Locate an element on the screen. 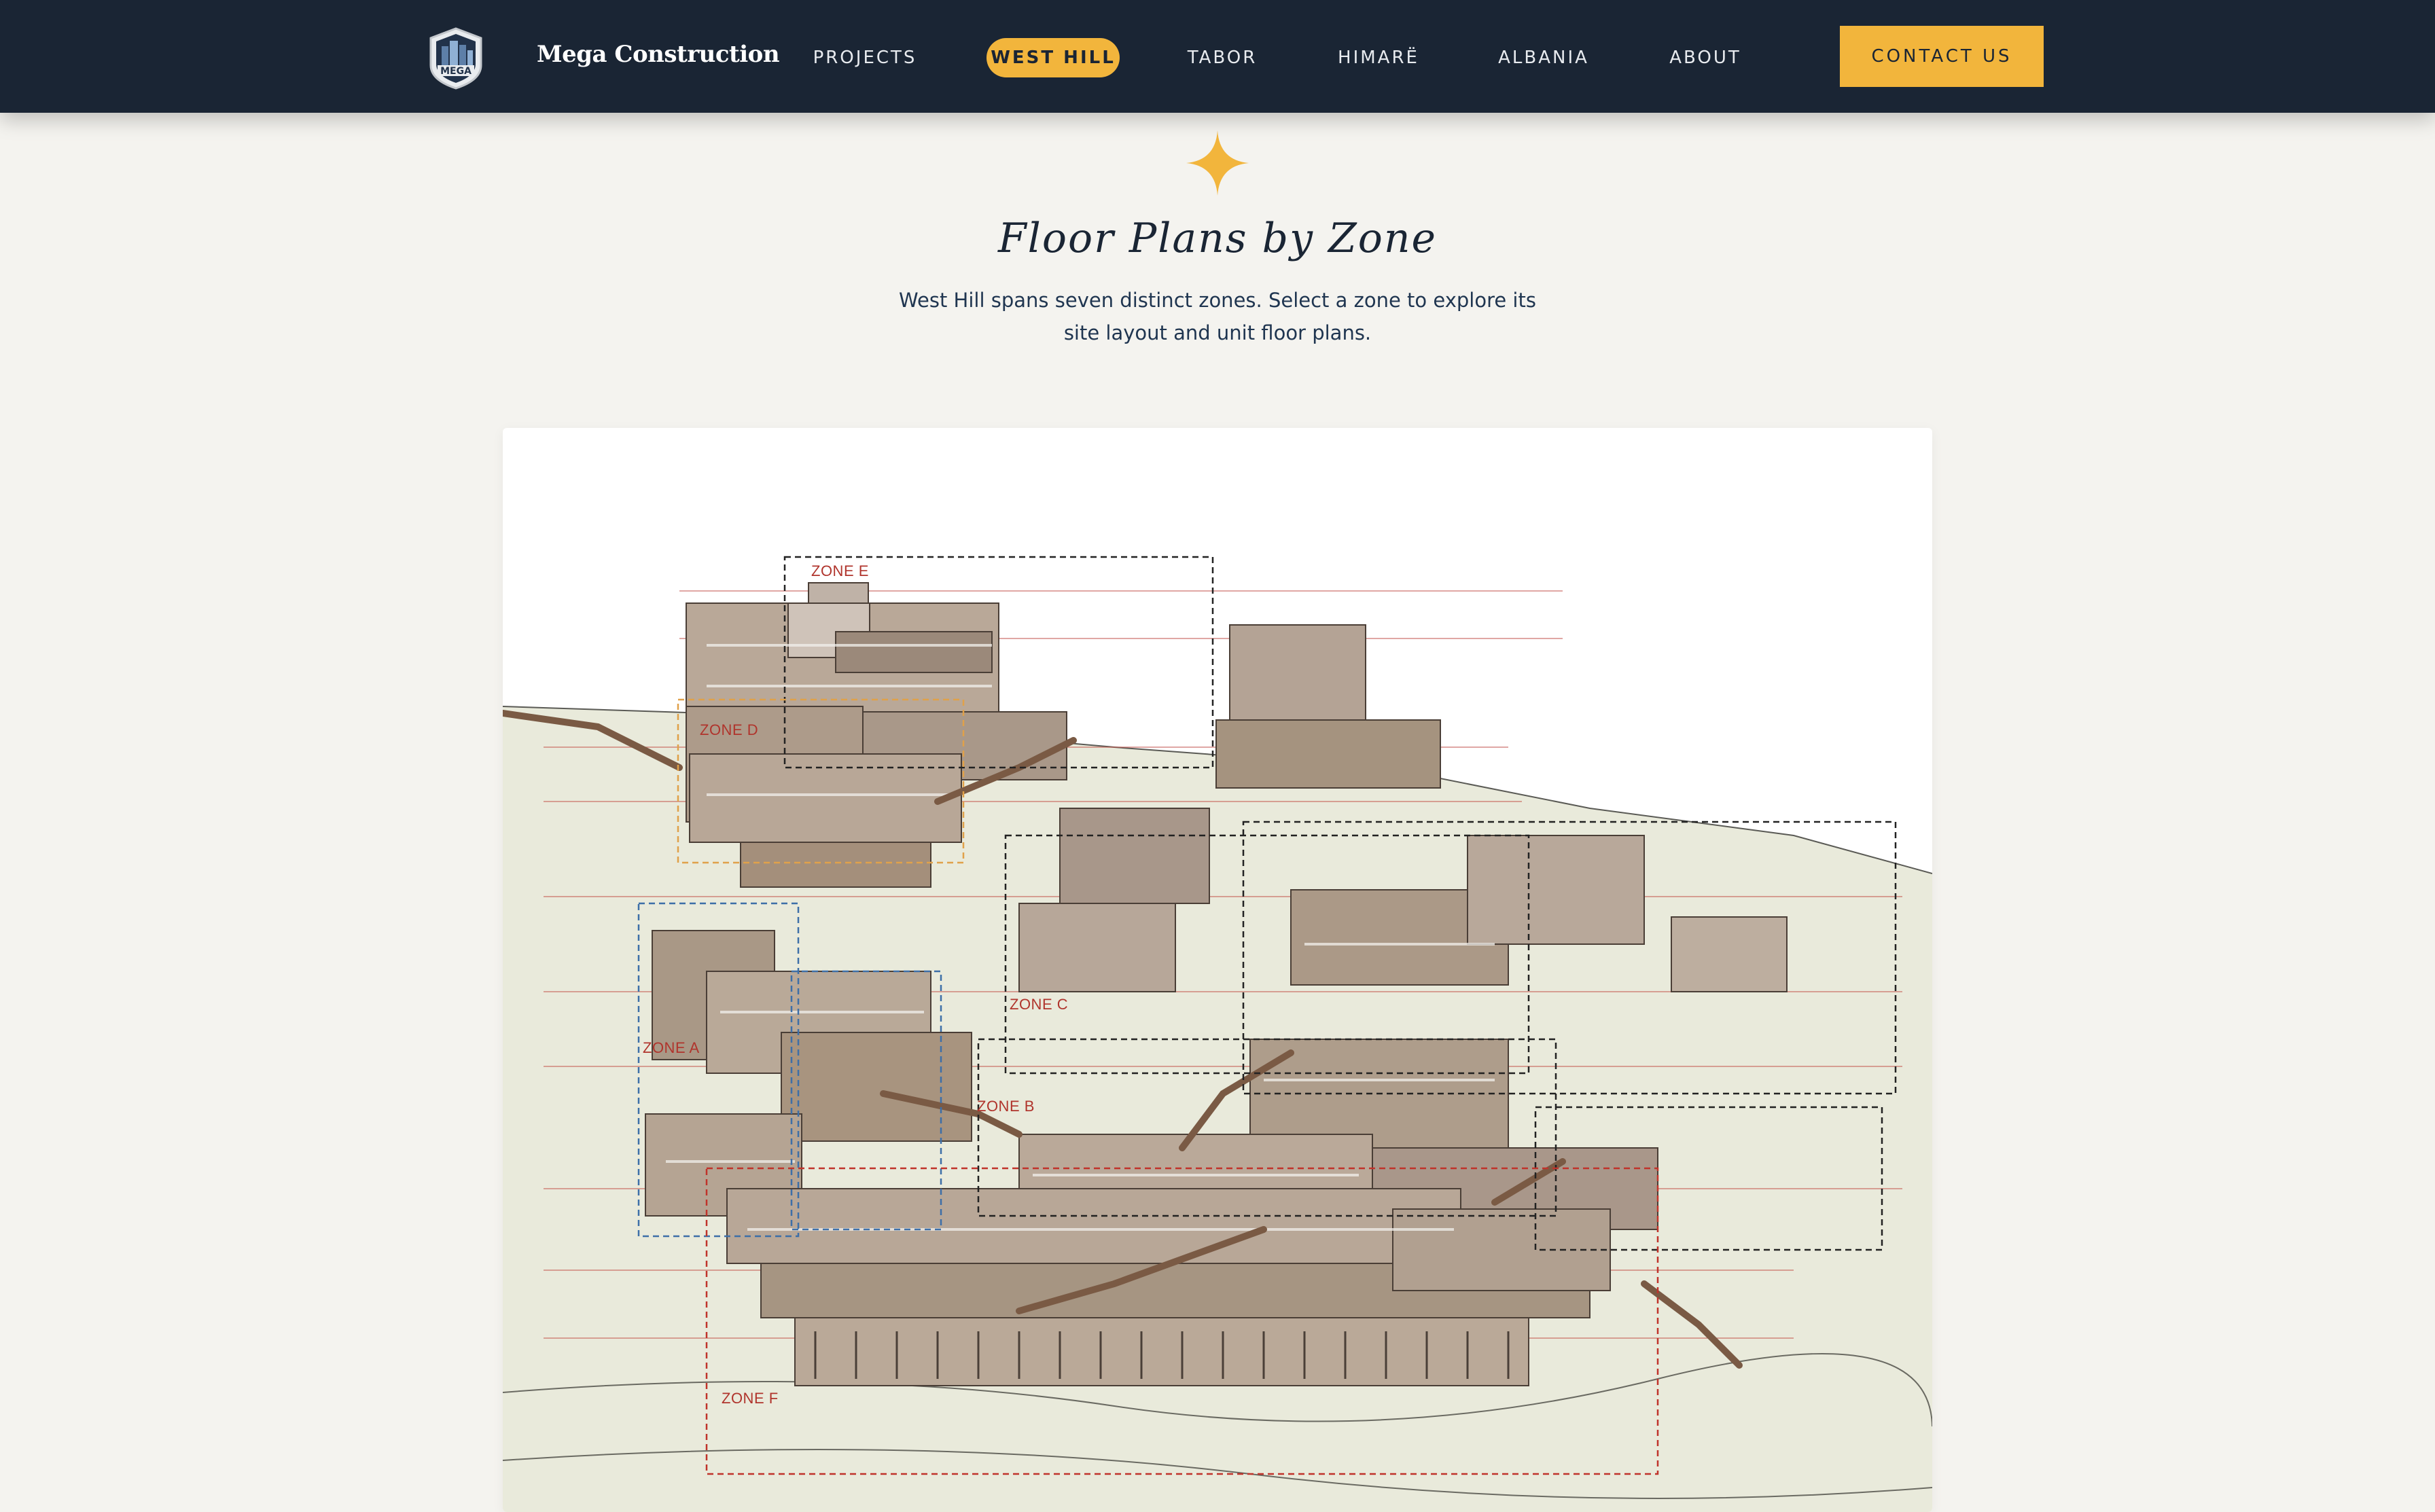  nav-item-about: ABOUT is located at coordinates (1705, 57).